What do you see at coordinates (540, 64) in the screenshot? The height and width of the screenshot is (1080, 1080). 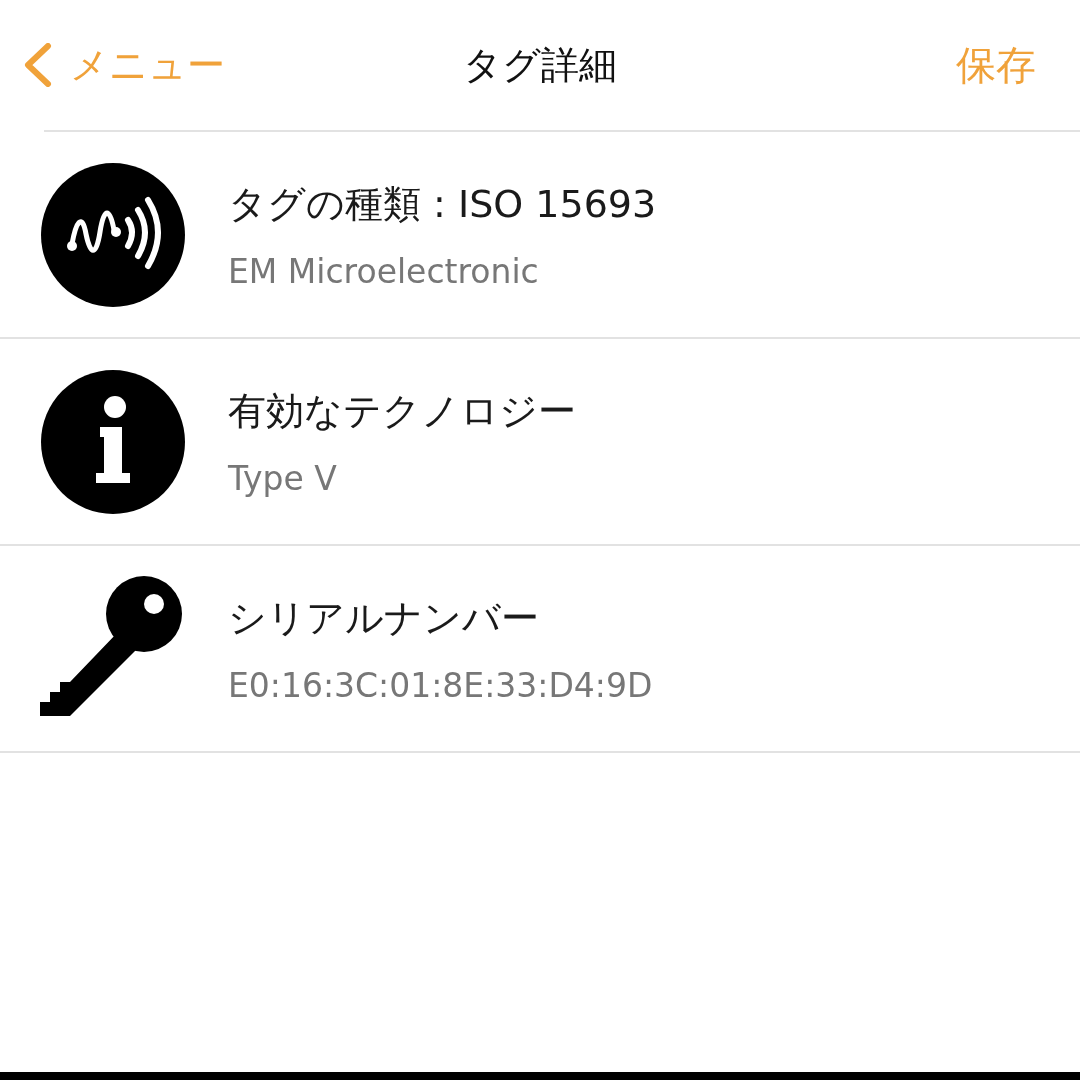 I see `screen-title: タグ詳細` at bounding box center [540, 64].